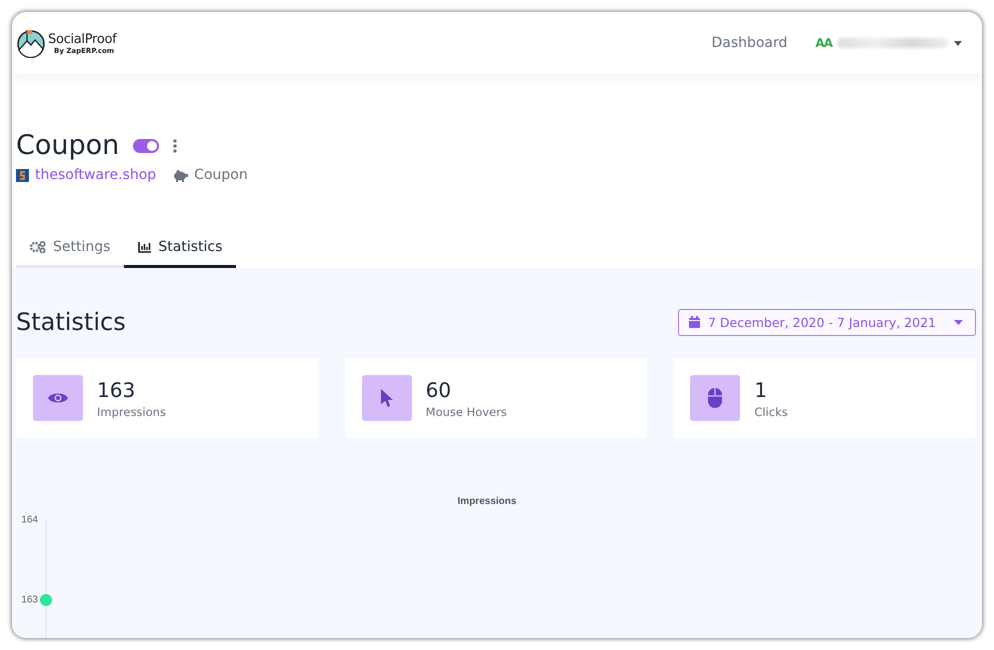 The image size is (994, 650). I want to click on logo-title: SocialProof, so click(82, 39).